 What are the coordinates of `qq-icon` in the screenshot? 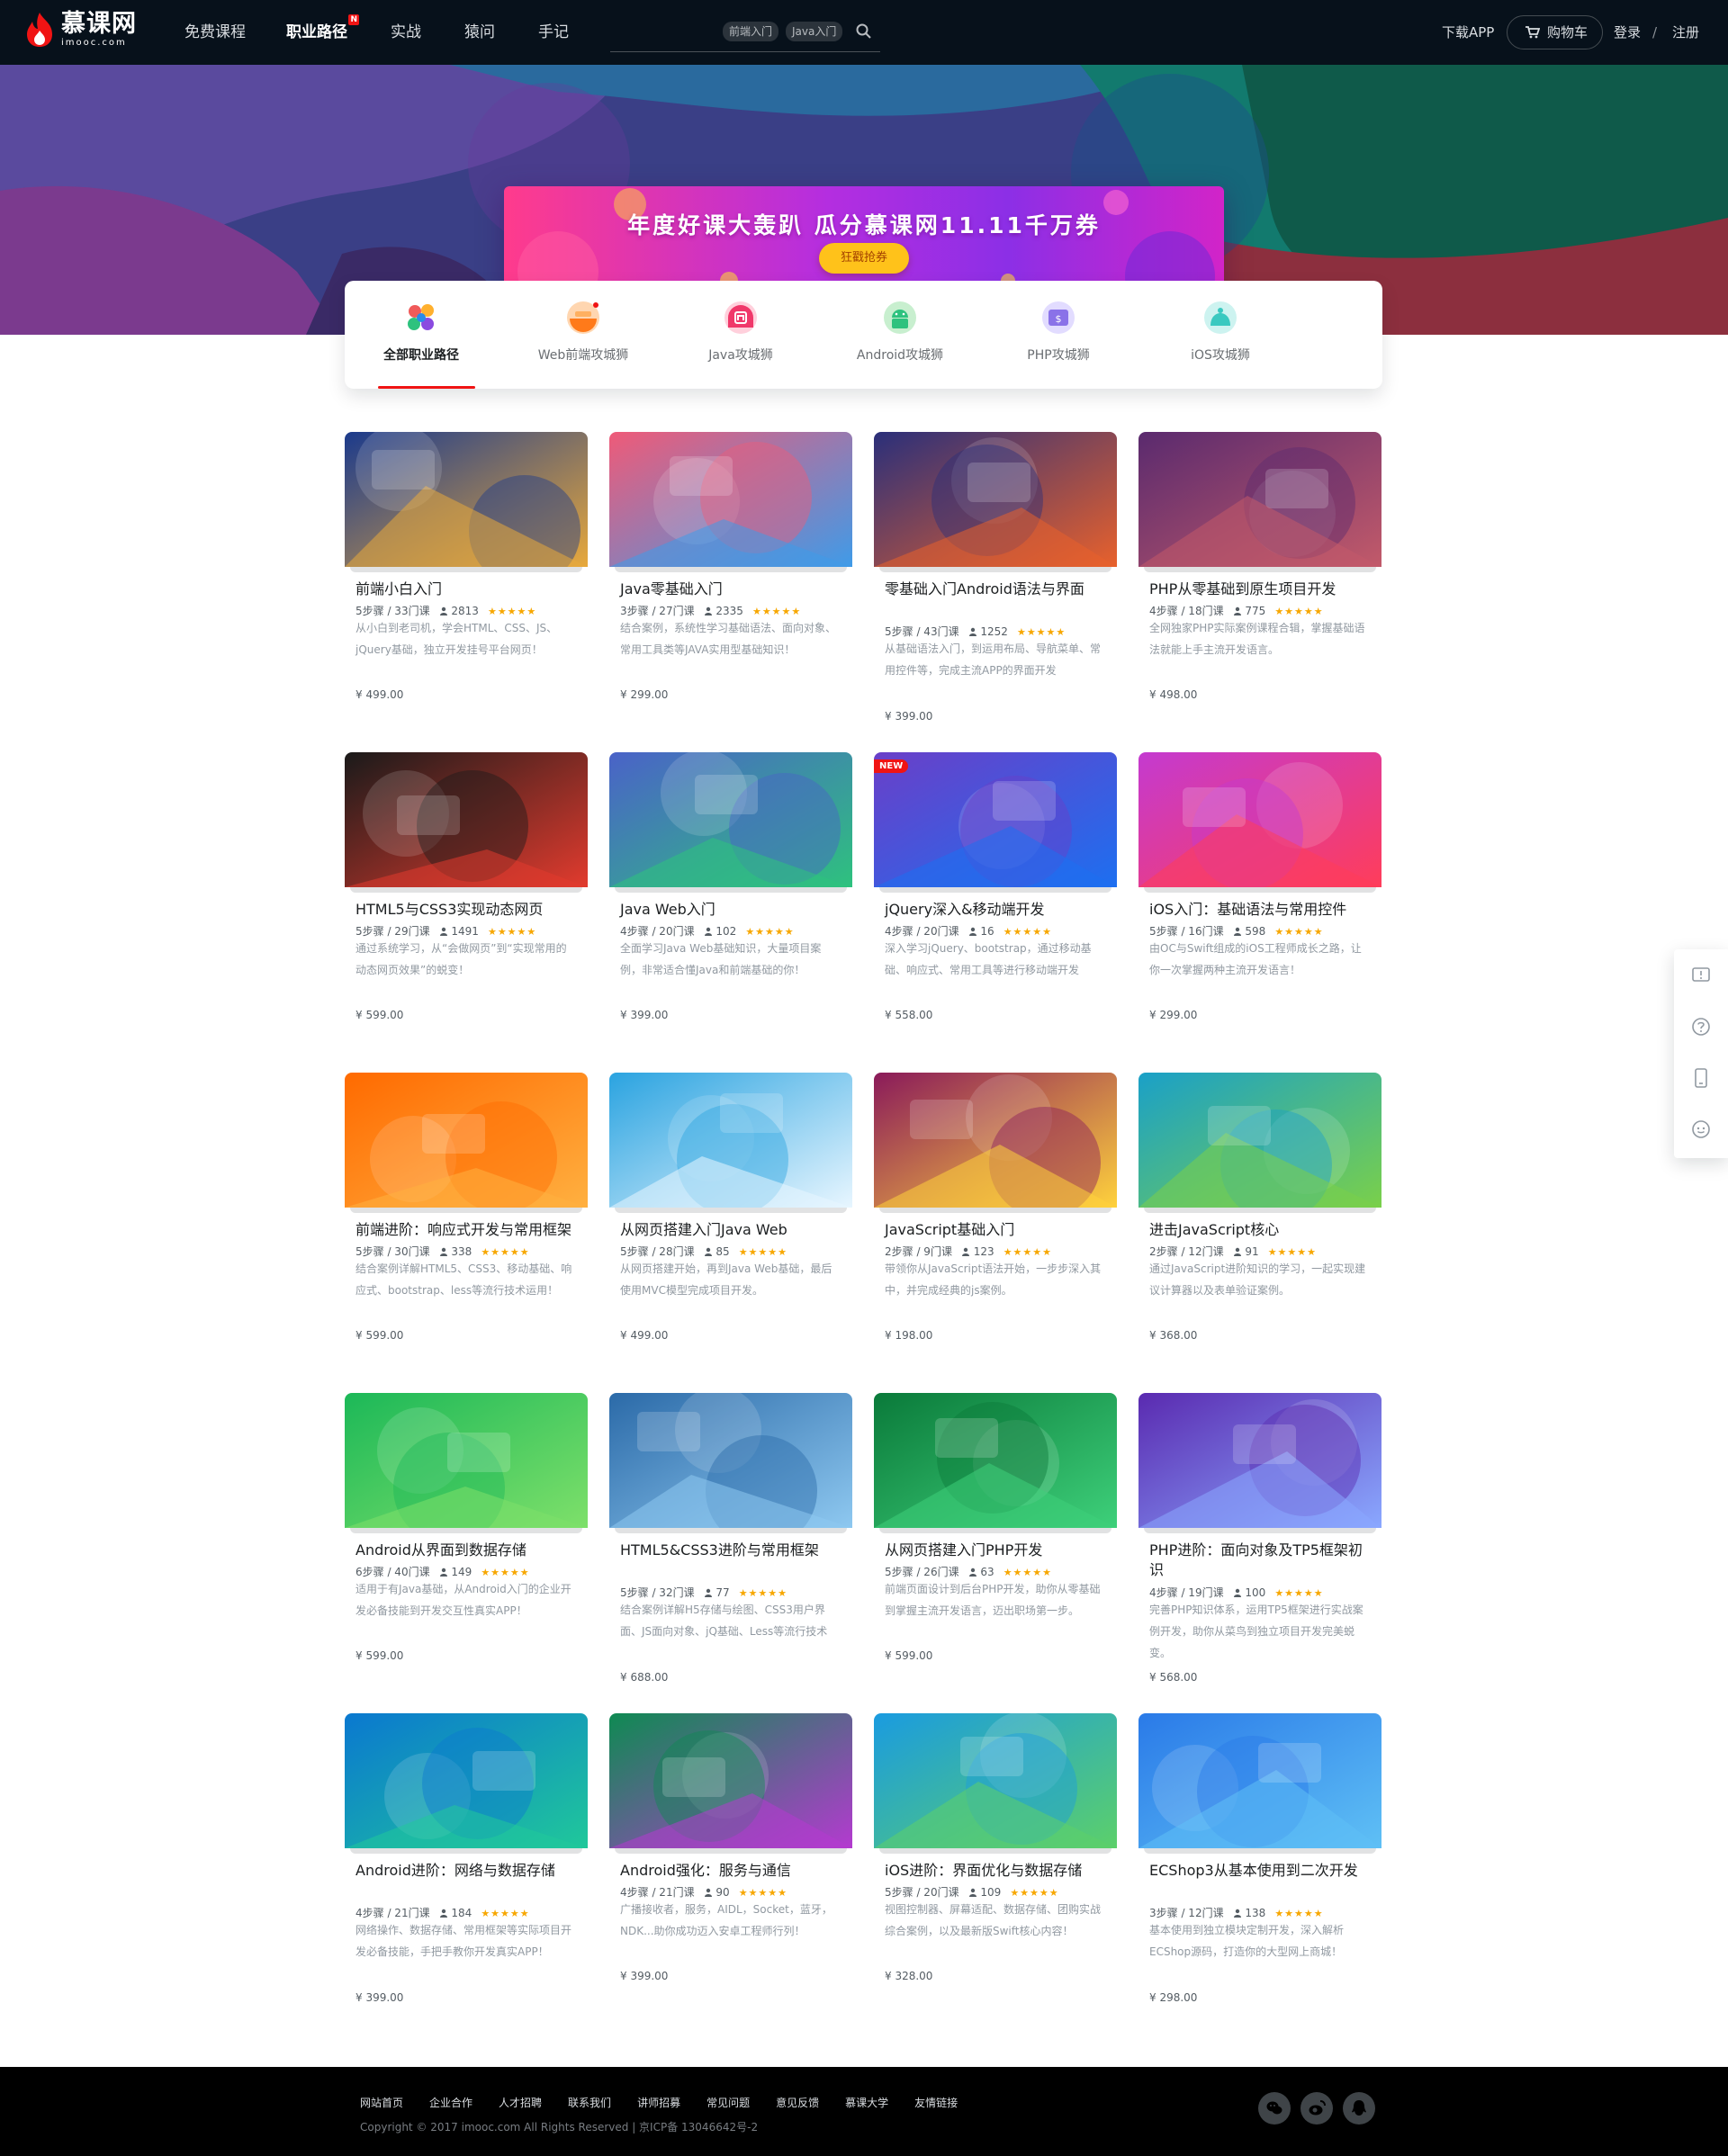 It's located at (1359, 2108).